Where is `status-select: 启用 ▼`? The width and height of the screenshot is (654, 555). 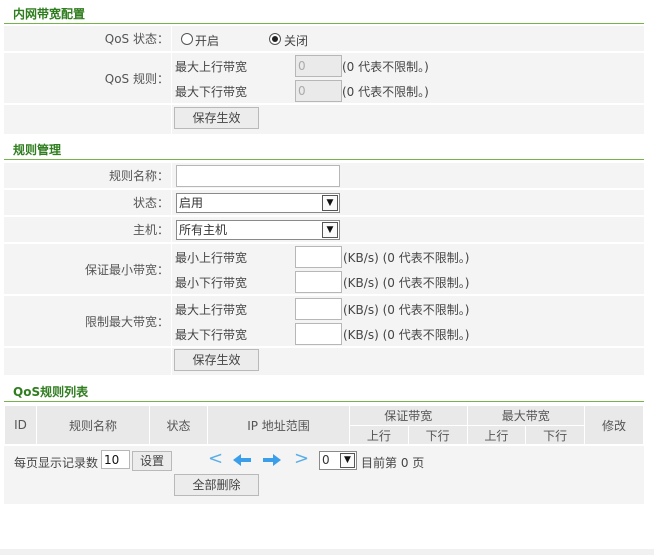 status-select: 启用 ▼ is located at coordinates (258, 203).